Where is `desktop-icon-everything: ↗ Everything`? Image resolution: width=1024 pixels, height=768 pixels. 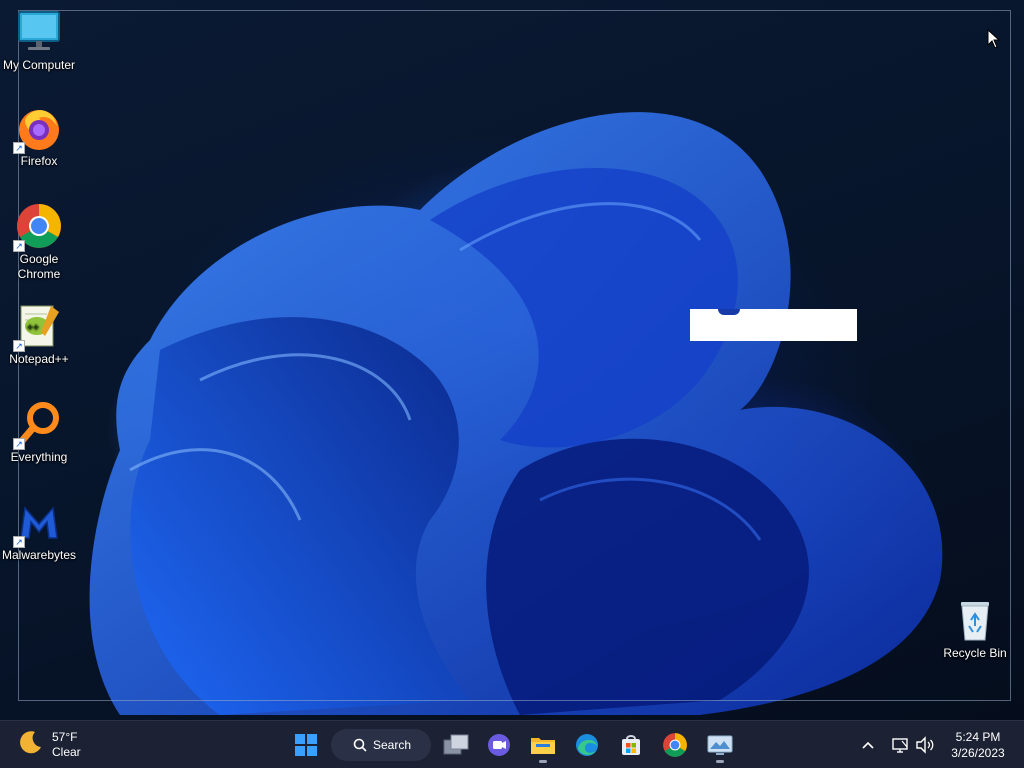 desktop-icon-everything: ↗ Everything is located at coordinates (39, 432).